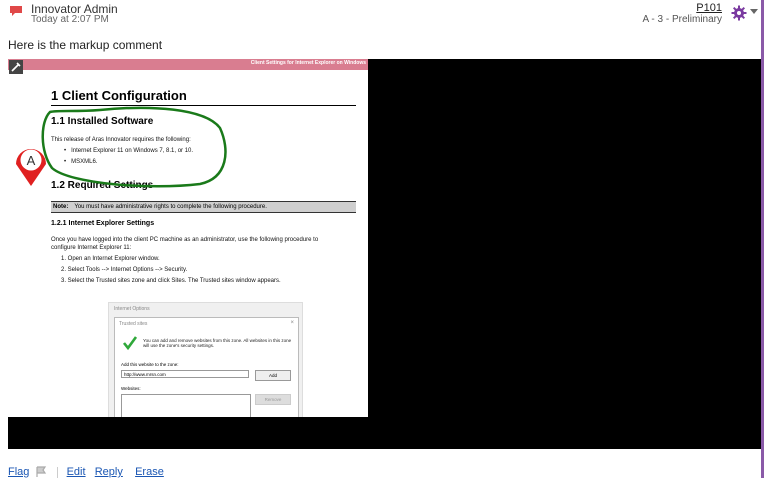 The image size is (772, 478). Describe the element at coordinates (739, 13) in the screenshot. I see `gear-icon` at that location.